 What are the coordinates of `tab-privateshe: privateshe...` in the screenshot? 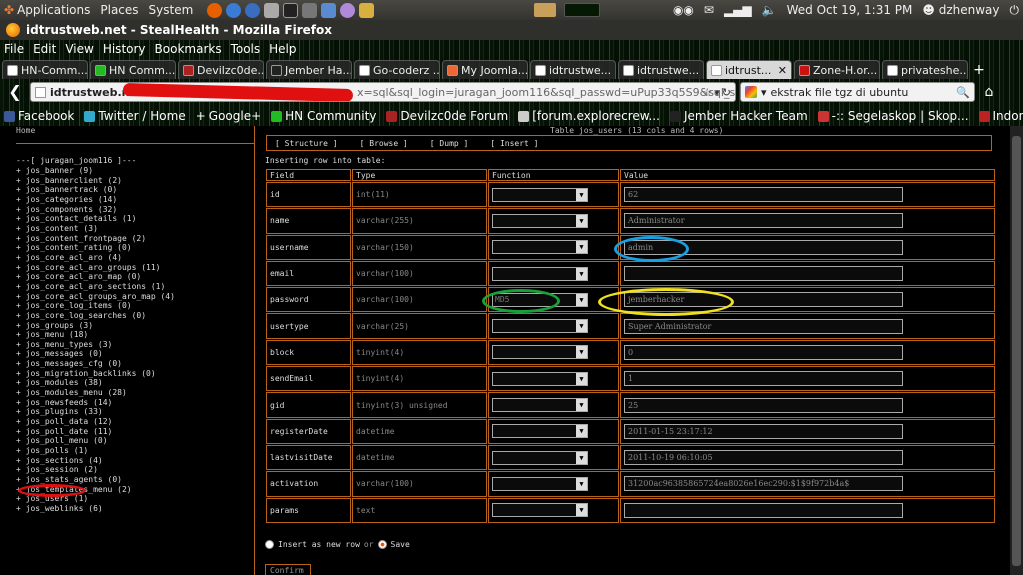 It's located at (925, 69).